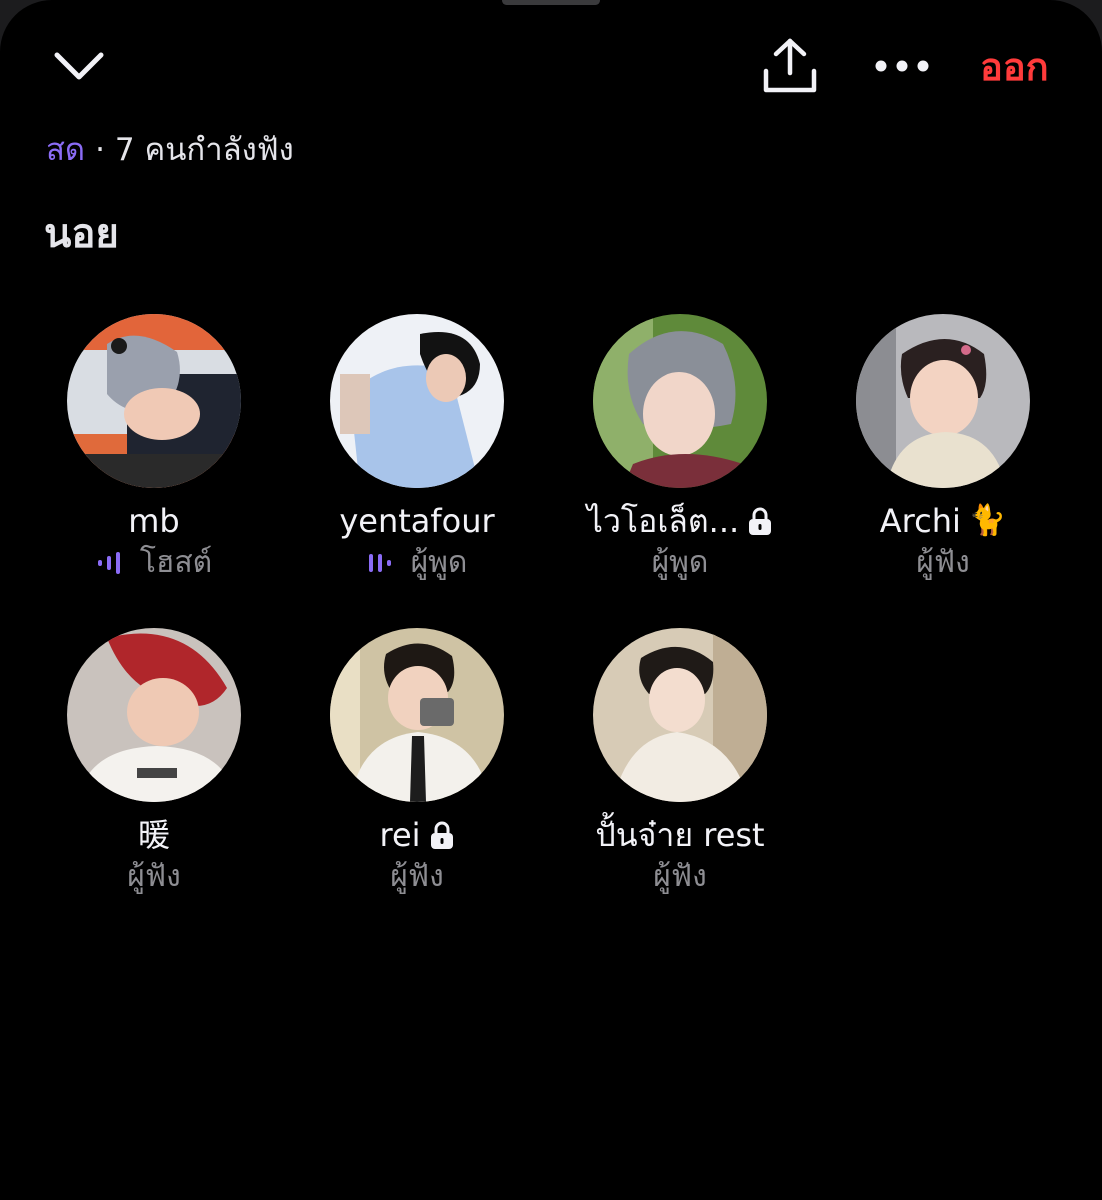 Image resolution: width=1102 pixels, height=1200 pixels. What do you see at coordinates (943, 521) in the screenshot?
I see `participant-name: Archi 🐈` at bounding box center [943, 521].